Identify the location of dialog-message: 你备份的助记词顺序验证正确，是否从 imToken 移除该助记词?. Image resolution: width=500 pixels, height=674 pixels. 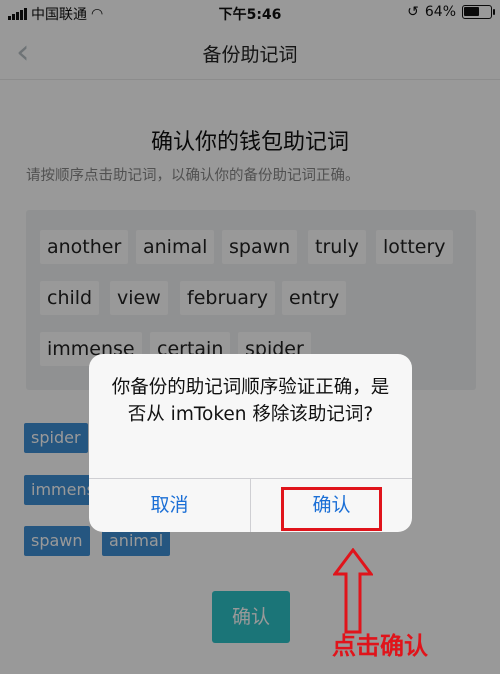
(250, 401).